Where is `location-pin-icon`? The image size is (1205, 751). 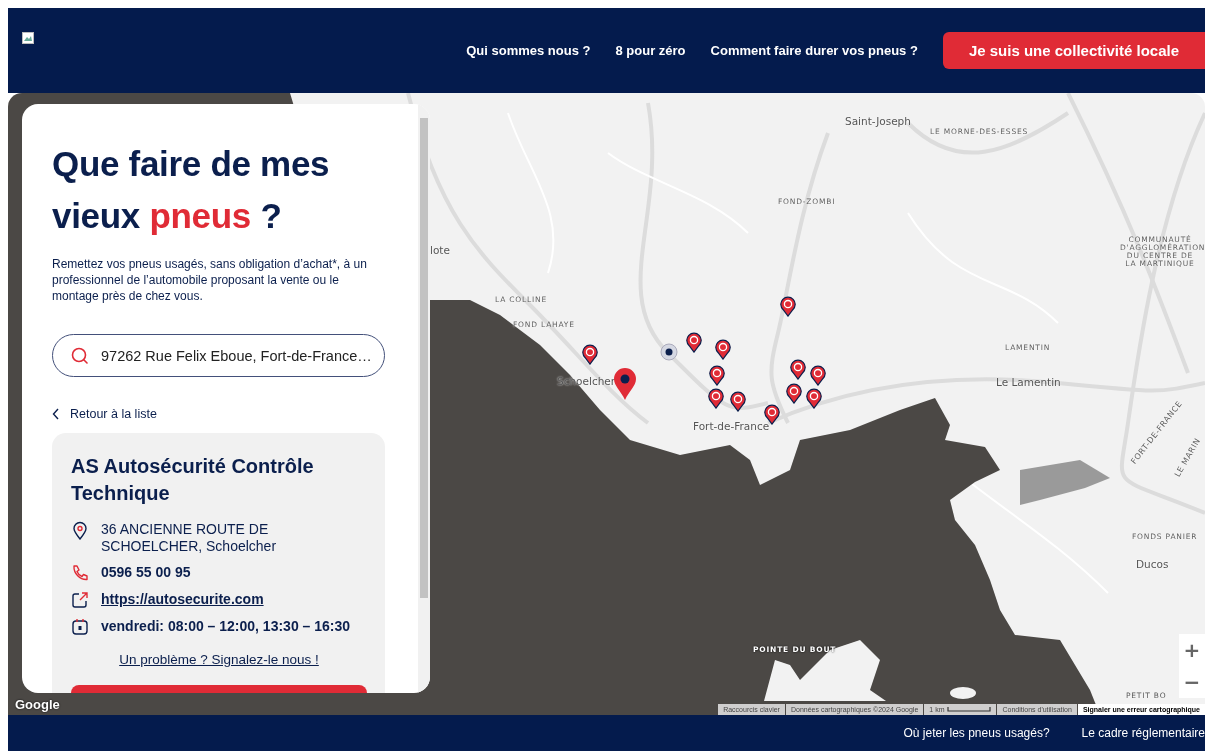 location-pin-icon is located at coordinates (80, 531).